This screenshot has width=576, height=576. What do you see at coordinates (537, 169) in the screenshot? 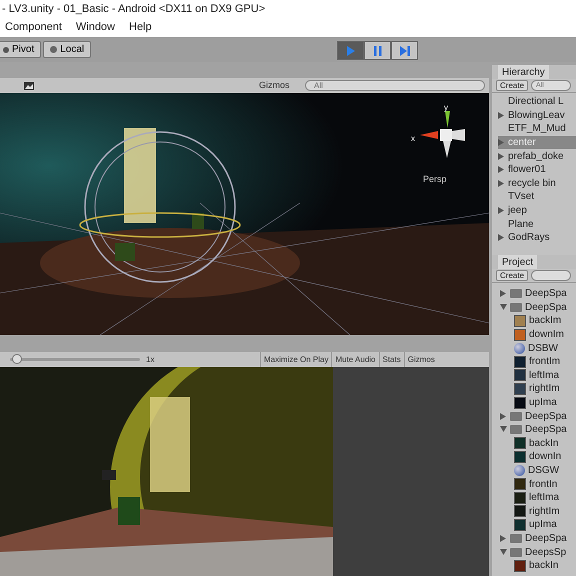
I see `hierarchy-item: flower01` at bounding box center [537, 169].